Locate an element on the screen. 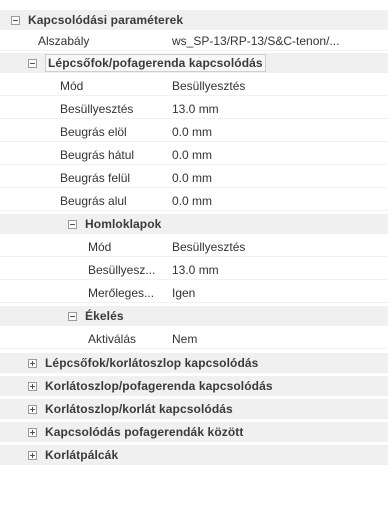 This screenshot has width=388, height=509. section-post-handrail-connection: Korlátoszlop/korlát kapcsolódás is located at coordinates (194, 409).